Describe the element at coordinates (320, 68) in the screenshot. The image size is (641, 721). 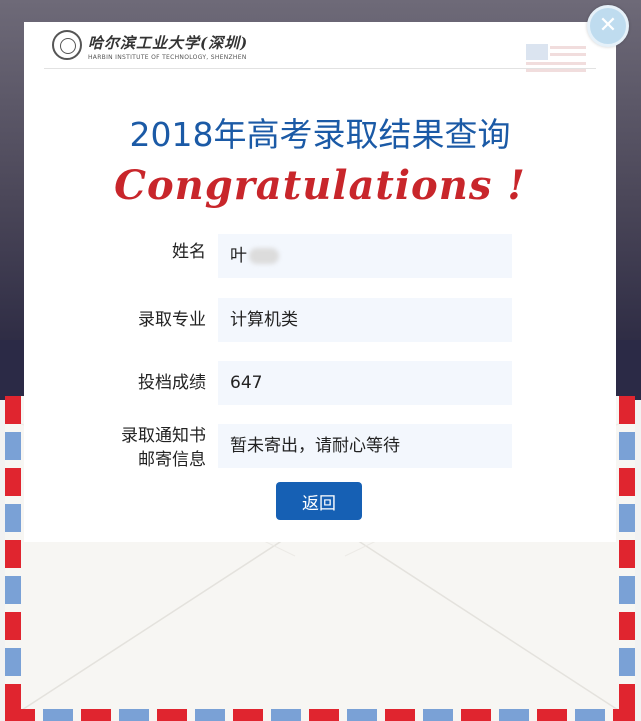
I see `header-divider` at that location.